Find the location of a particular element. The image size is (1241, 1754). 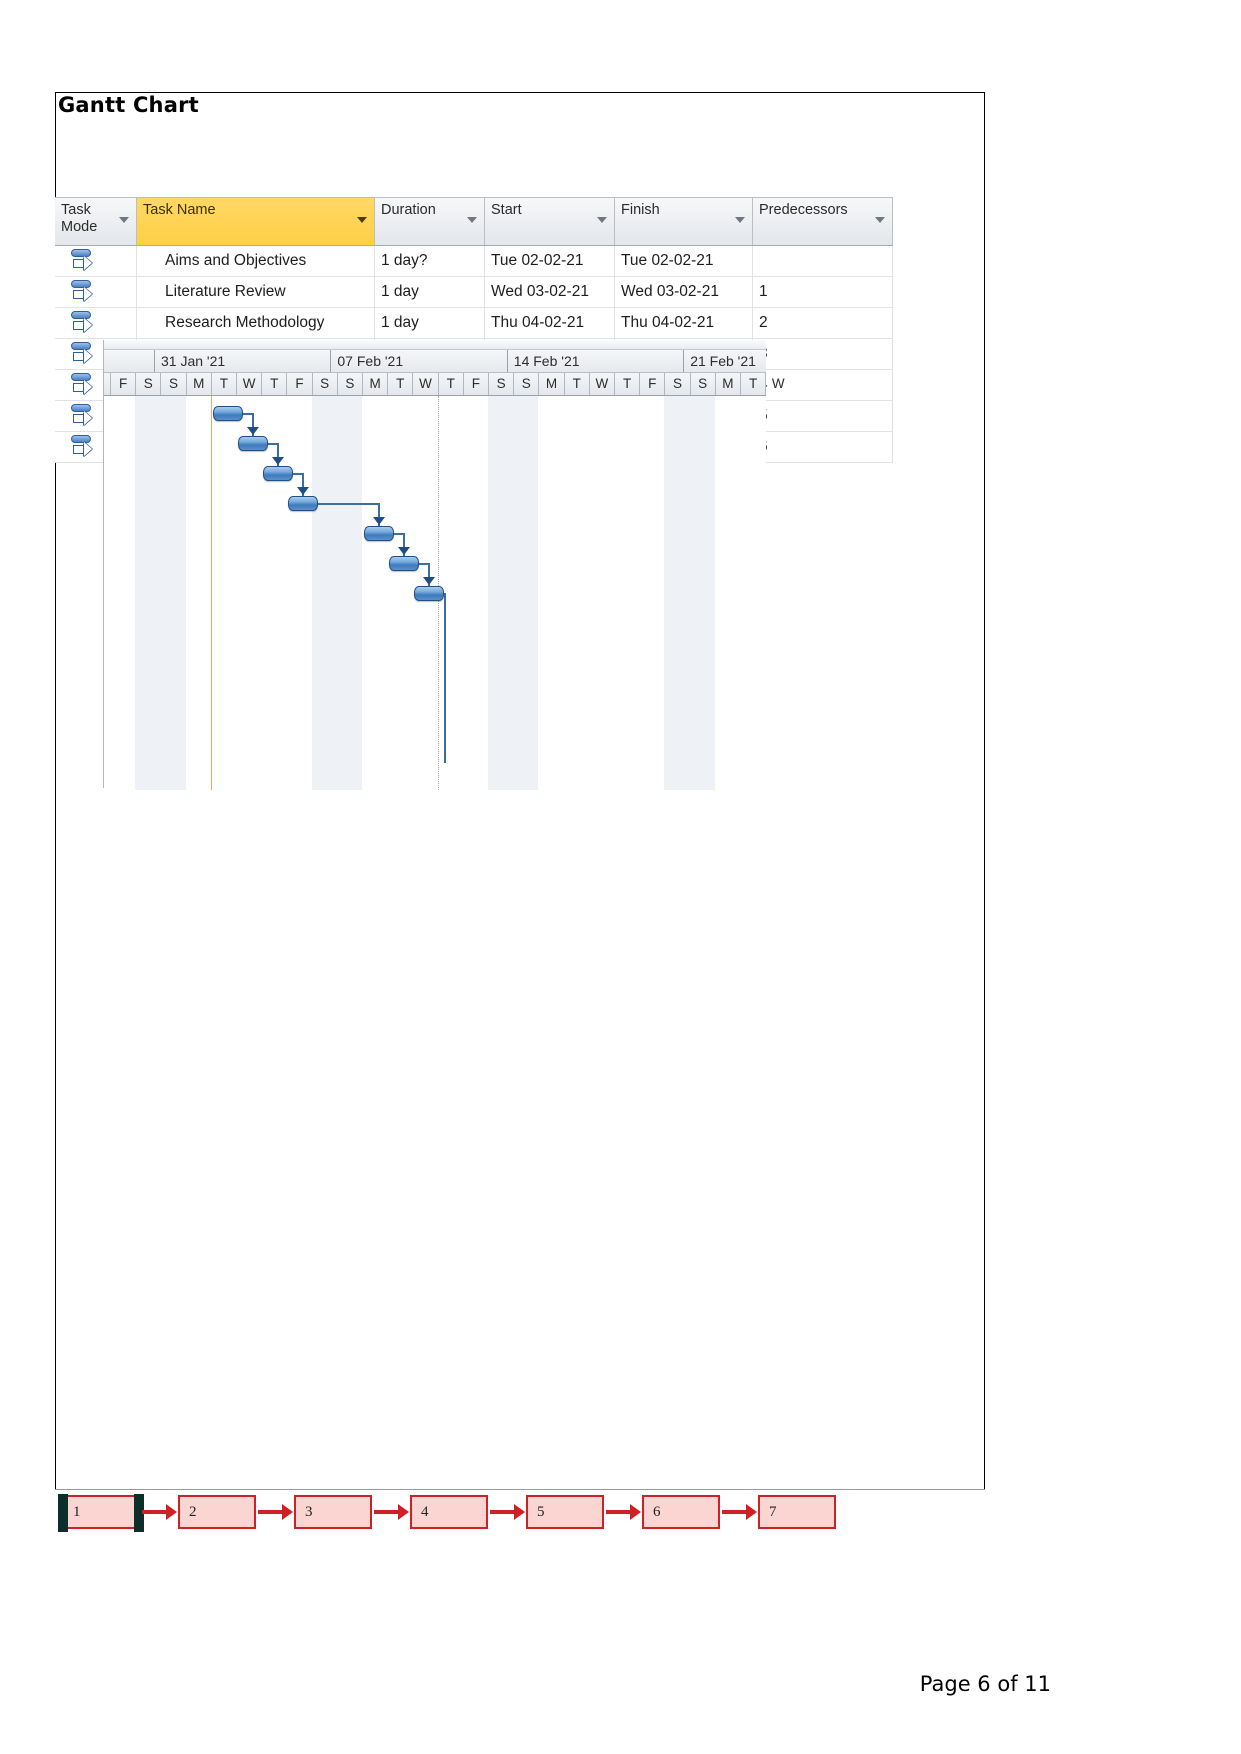

page-number: Page 6 of 11 is located at coordinates (985, 1684).